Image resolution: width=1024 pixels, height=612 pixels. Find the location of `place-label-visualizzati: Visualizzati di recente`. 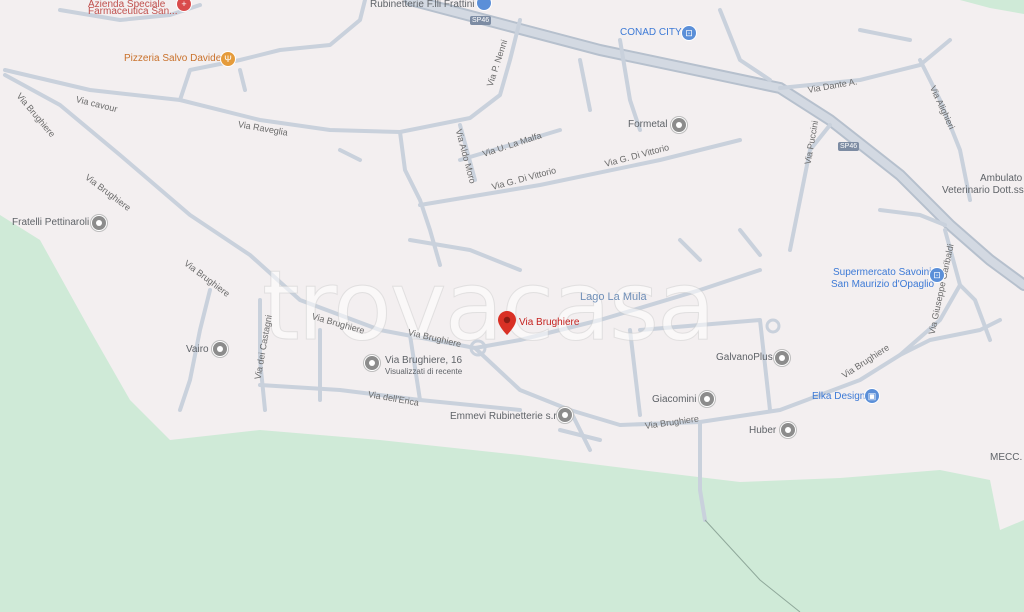

place-label-visualizzati: Visualizzati di recente is located at coordinates (424, 371).